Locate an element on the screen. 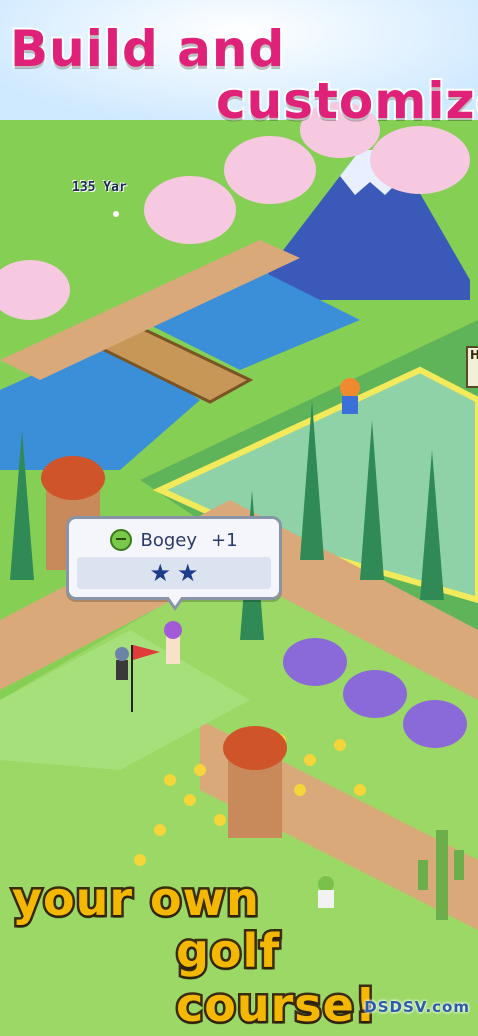 This screenshot has width=478, height=1036. smiley-face-icon is located at coordinates (121, 540).